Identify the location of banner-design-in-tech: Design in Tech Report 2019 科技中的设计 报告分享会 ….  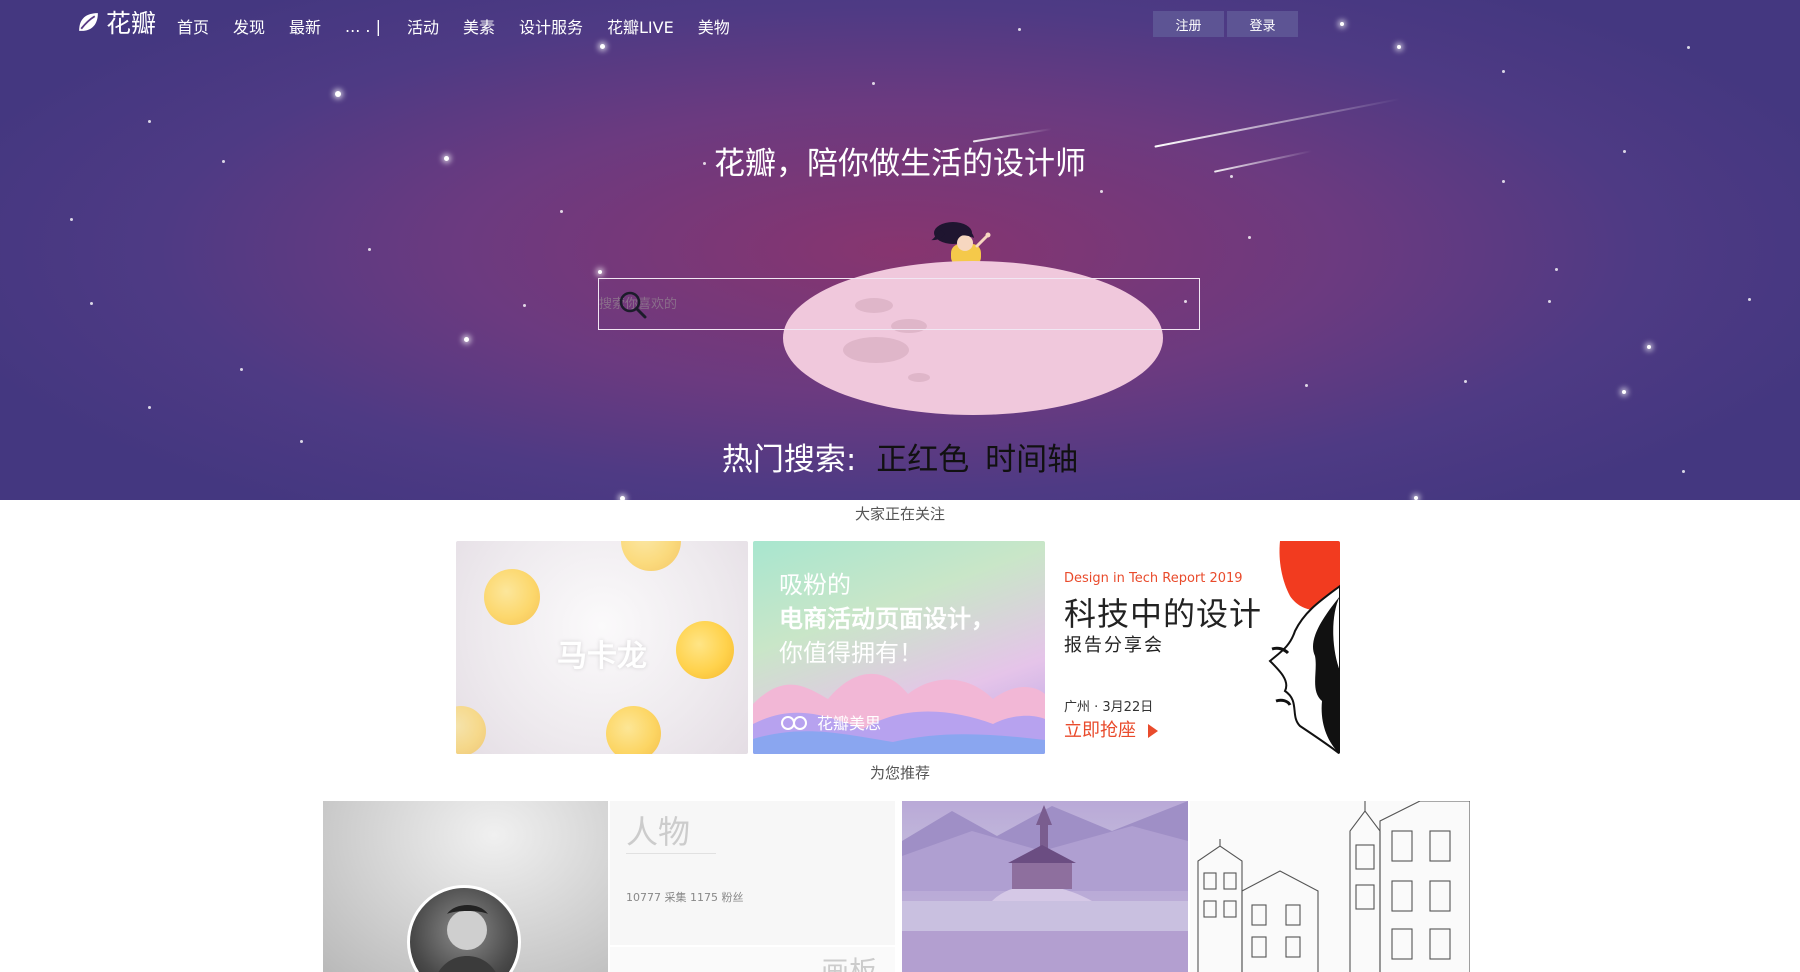
(1194, 647).